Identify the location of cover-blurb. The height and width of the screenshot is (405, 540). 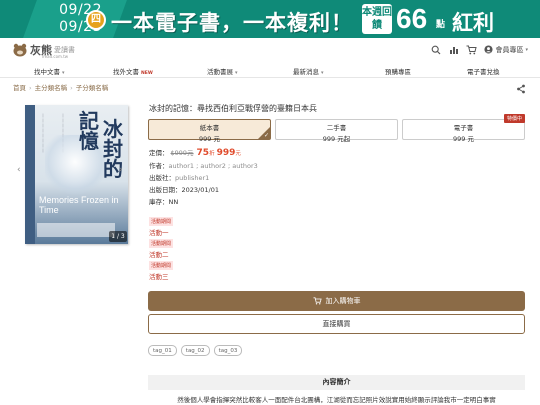
(76, 230).